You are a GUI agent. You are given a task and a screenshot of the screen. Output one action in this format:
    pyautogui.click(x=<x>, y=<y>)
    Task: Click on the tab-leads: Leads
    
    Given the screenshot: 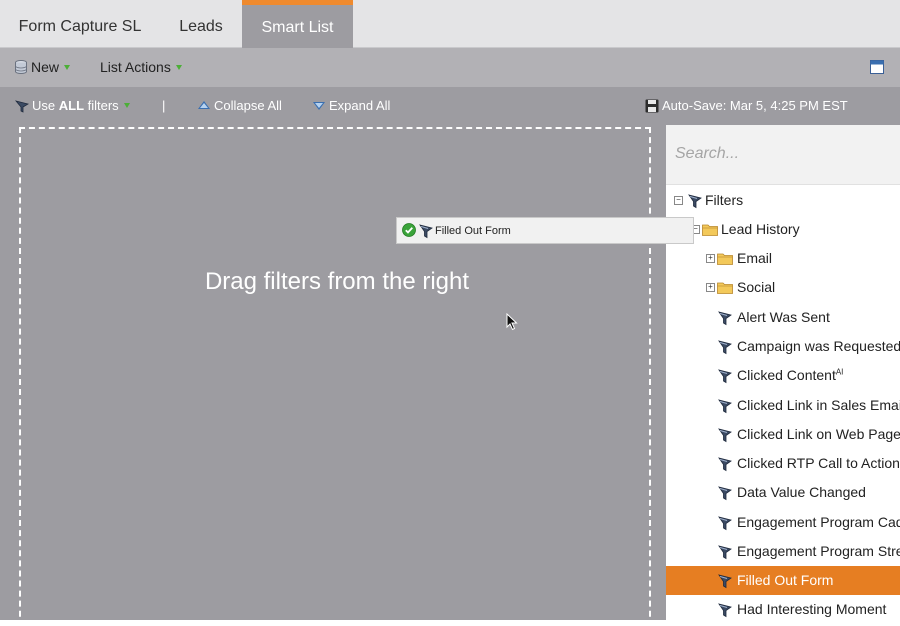 What is the action you would take?
    pyautogui.click(x=201, y=24)
    